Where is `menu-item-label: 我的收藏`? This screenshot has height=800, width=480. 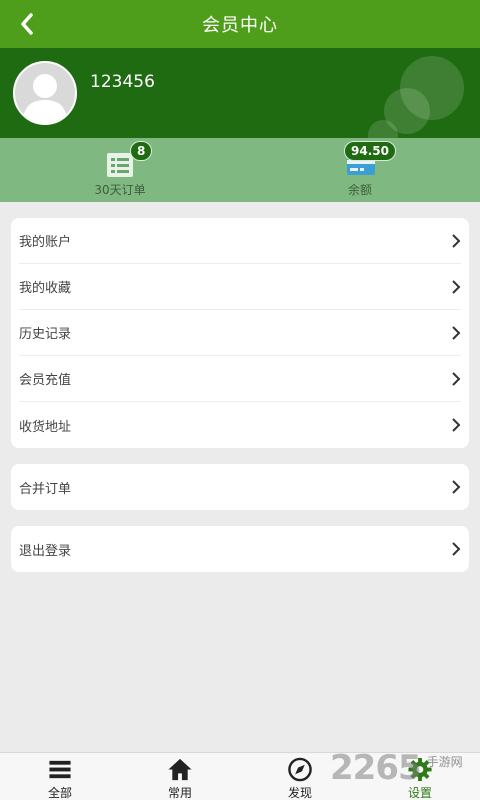
menu-item-label: 我的收藏 is located at coordinates (45, 288).